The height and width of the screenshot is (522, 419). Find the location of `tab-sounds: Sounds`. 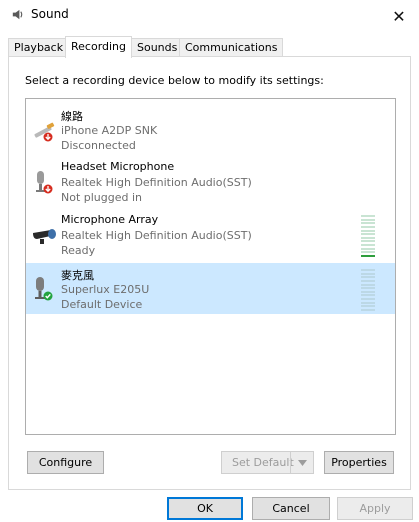

tab-sounds: Sounds is located at coordinates (157, 47).